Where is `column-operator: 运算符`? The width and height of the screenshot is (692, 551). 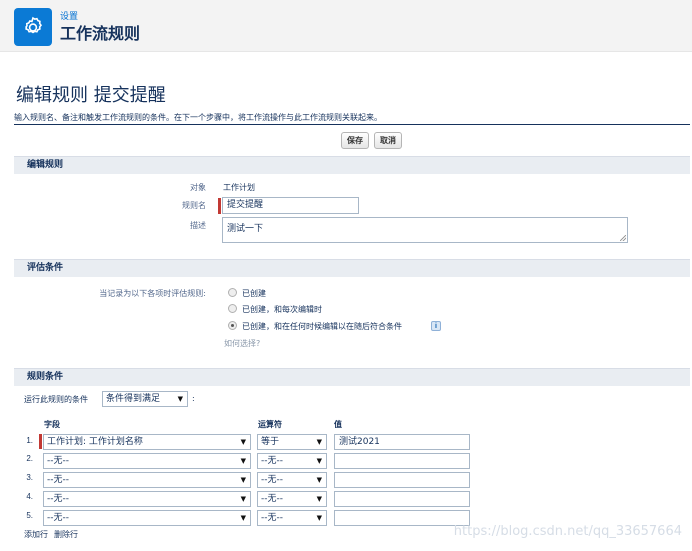 column-operator: 运算符 is located at coordinates (270, 424).